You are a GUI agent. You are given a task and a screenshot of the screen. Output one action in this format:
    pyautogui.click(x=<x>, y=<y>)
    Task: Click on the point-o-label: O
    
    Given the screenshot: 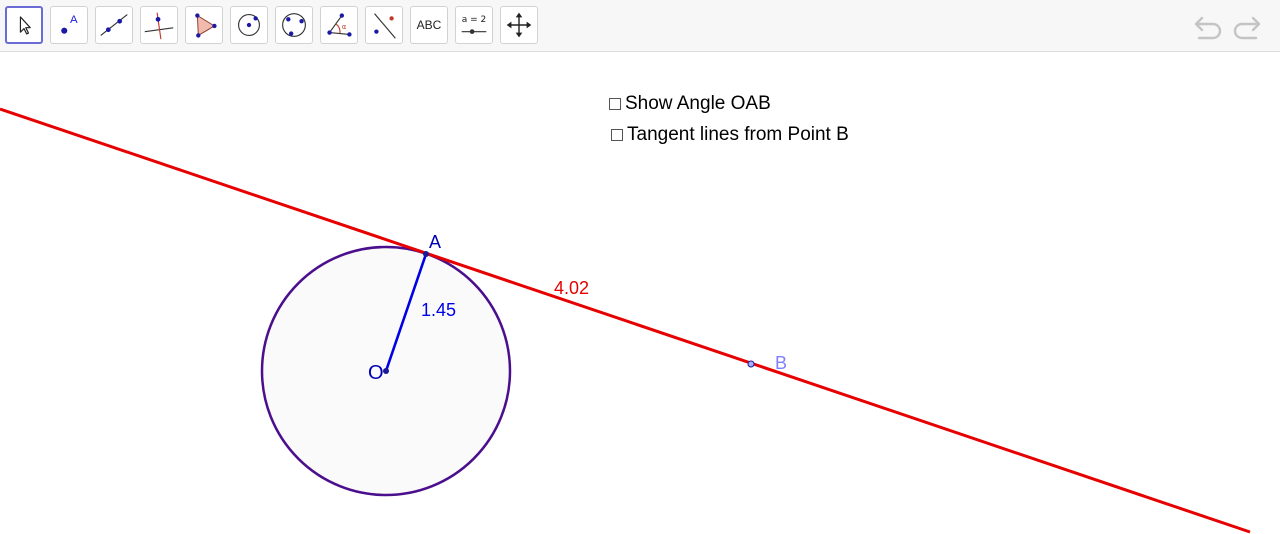 What is the action you would take?
    pyautogui.click(x=376, y=373)
    